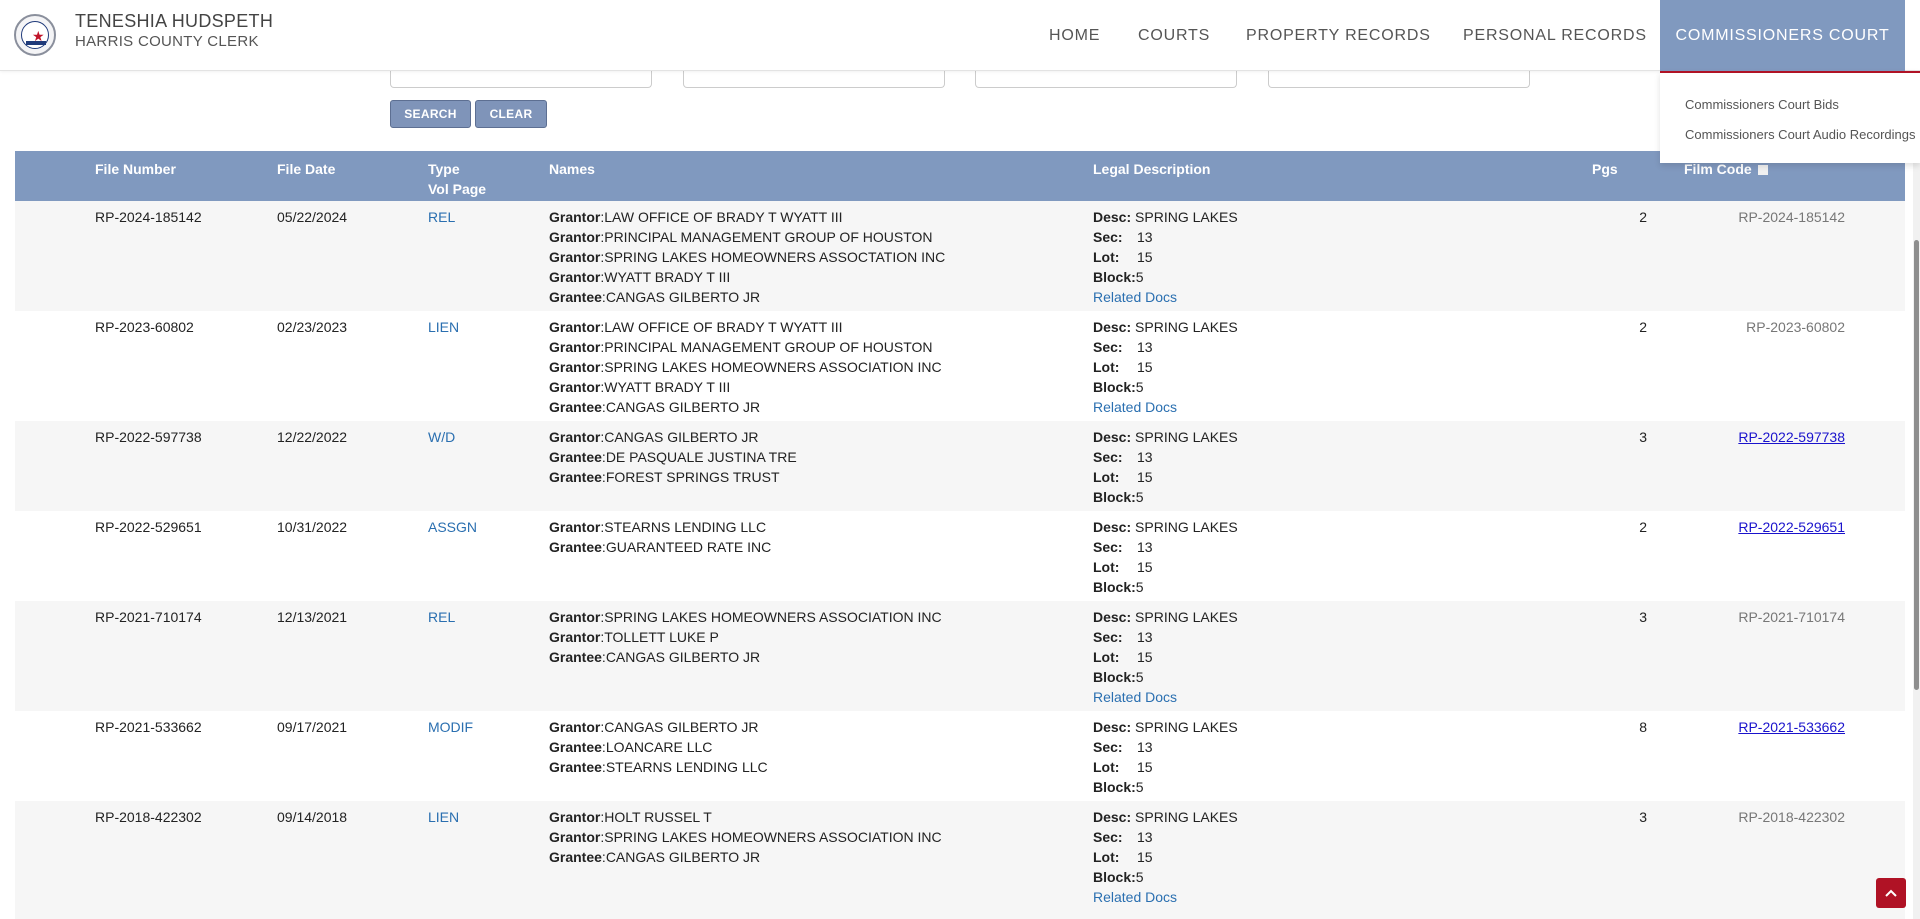  I want to click on party-entry: Grantee:FOREST SPRINGS TRUST, so click(664, 477).